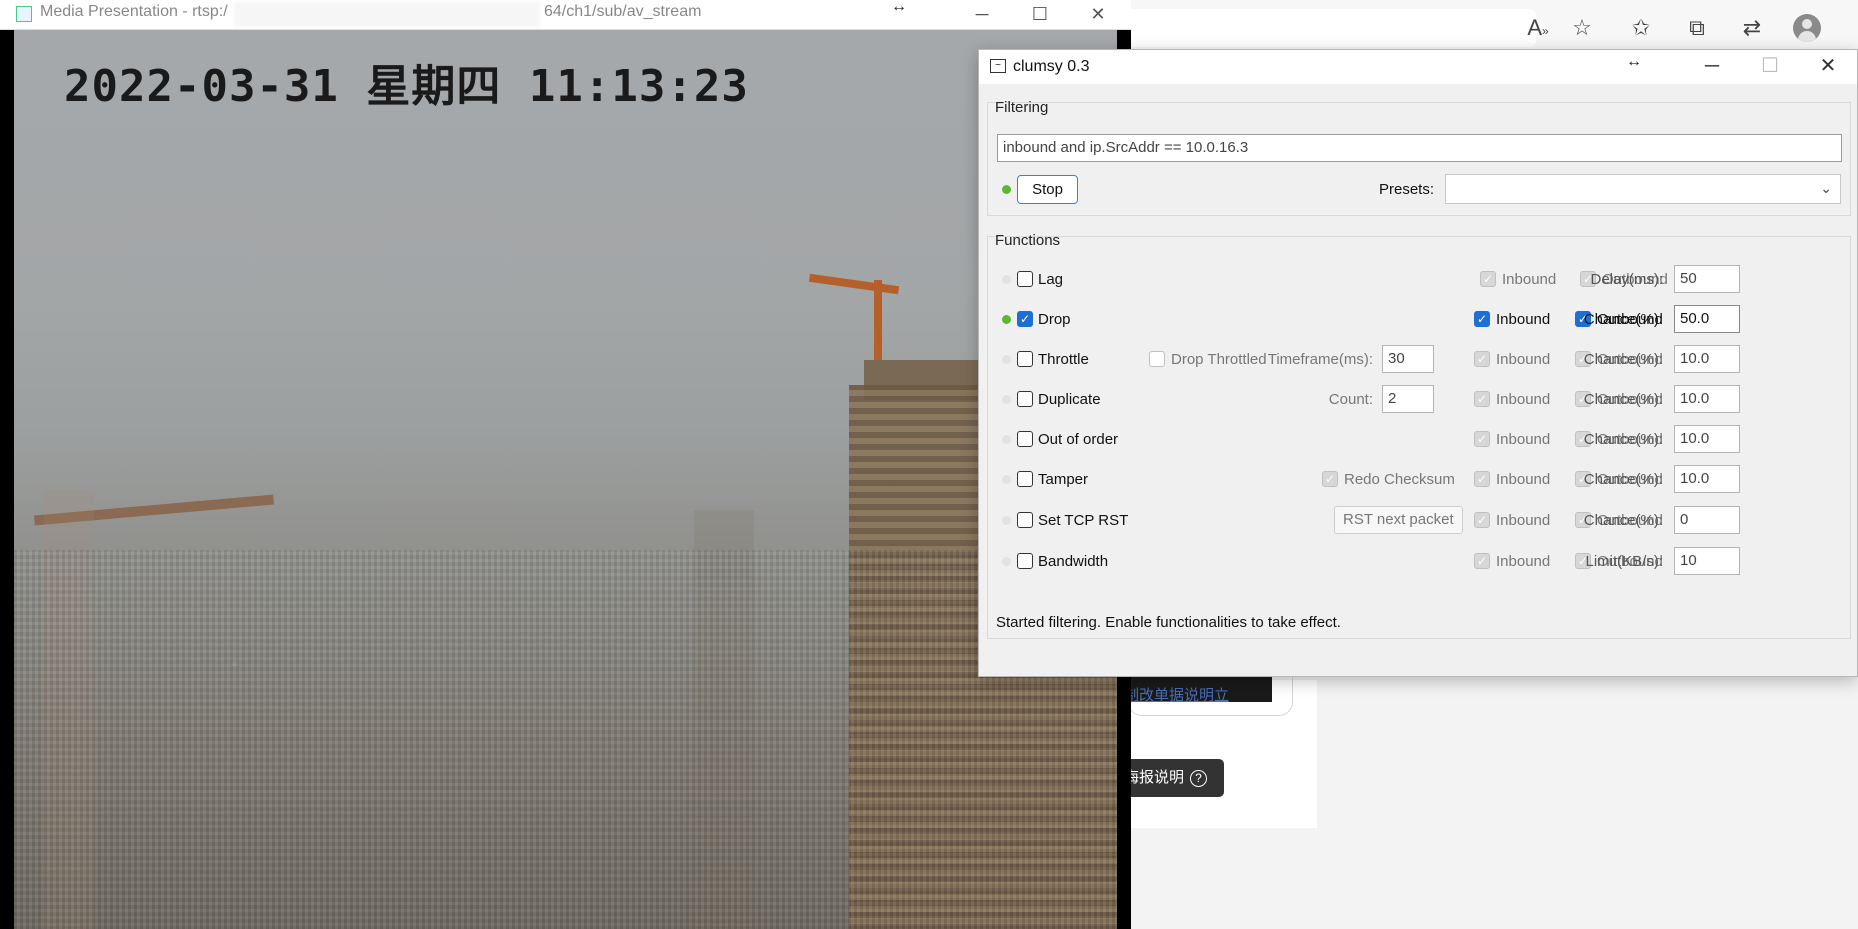  Describe the element at coordinates (1643, 189) in the screenshot. I see `presets-select: ⌄` at that location.